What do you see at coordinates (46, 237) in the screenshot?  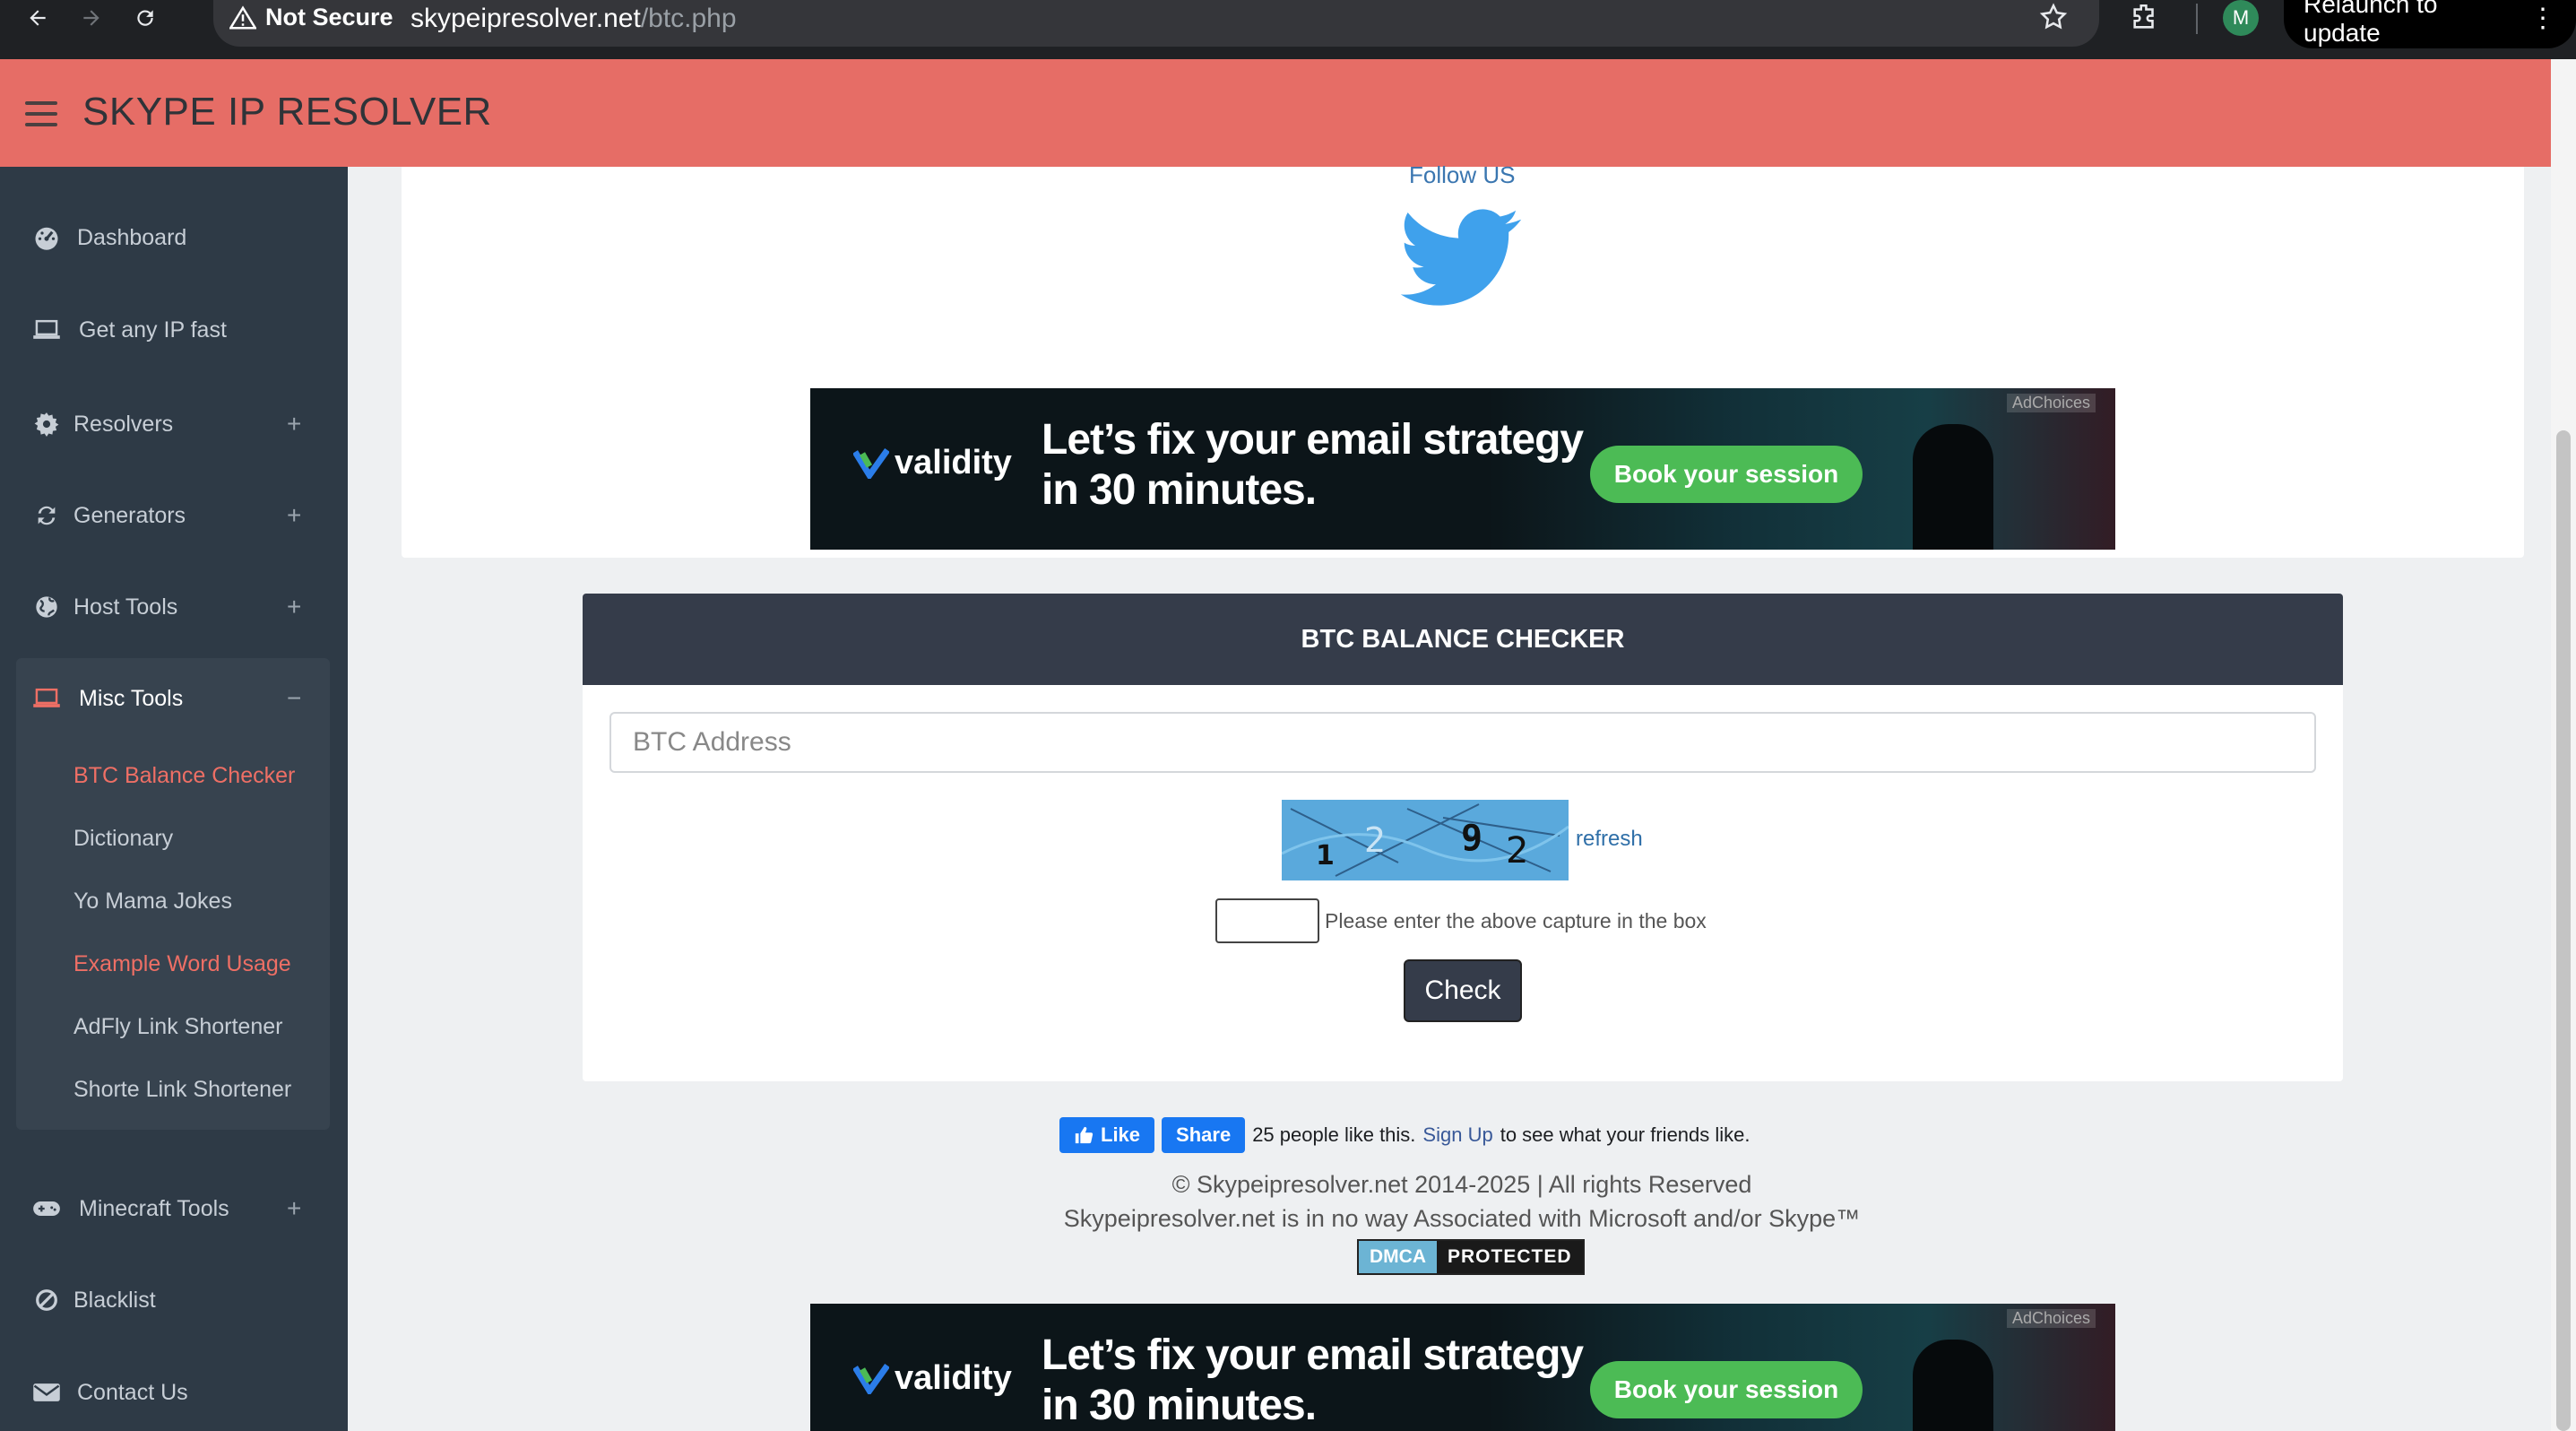 I see `dashboard-icon` at bounding box center [46, 237].